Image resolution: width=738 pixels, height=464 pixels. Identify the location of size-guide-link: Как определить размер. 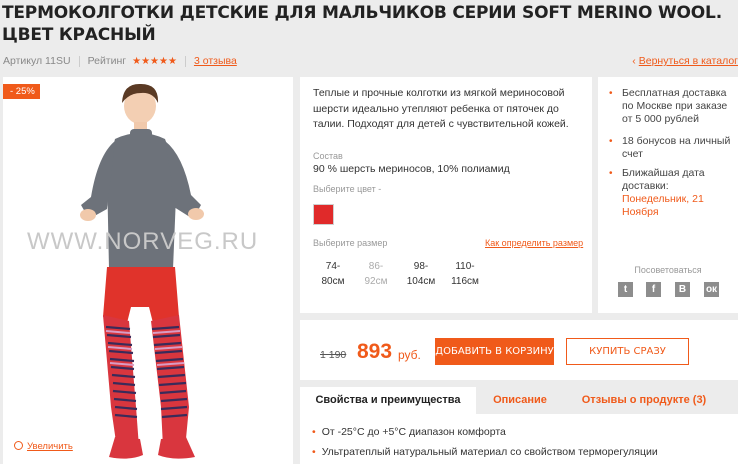
(534, 243).